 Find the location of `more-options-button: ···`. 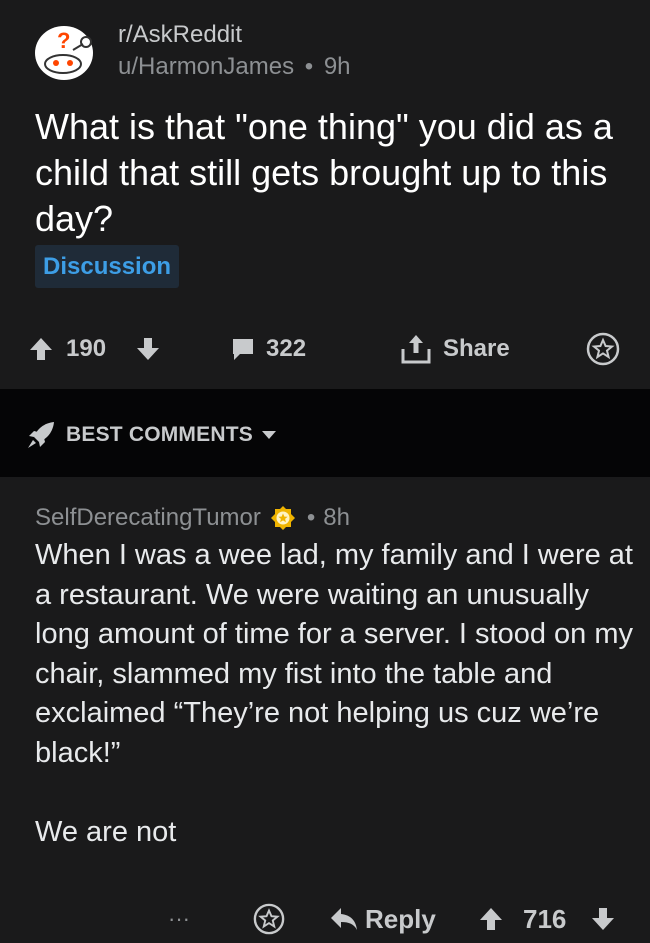

more-options-button: ··· is located at coordinates (179, 919).